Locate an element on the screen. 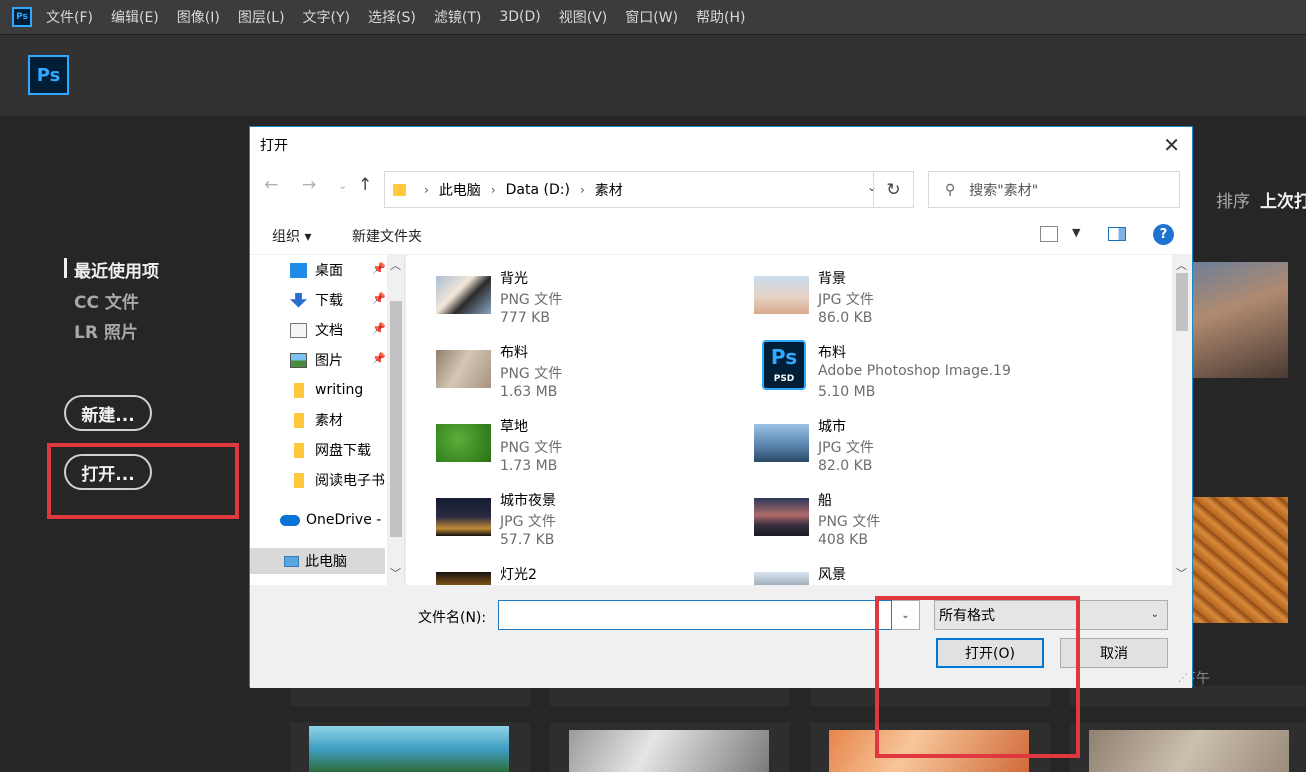 The image size is (1306, 772). file-size: 408 KB is located at coordinates (843, 540).